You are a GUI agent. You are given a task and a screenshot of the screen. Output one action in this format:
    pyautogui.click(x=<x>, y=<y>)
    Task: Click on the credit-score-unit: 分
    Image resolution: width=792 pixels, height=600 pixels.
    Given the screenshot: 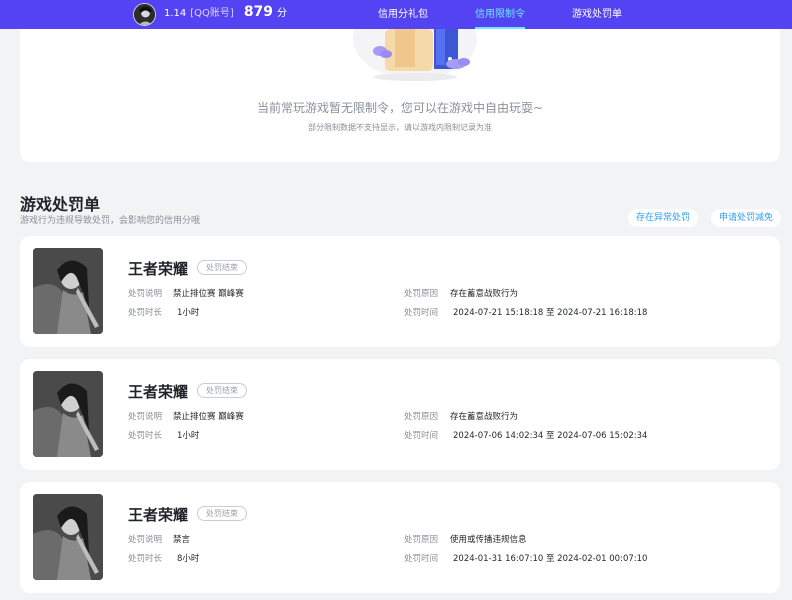 What is the action you would take?
    pyautogui.click(x=282, y=13)
    